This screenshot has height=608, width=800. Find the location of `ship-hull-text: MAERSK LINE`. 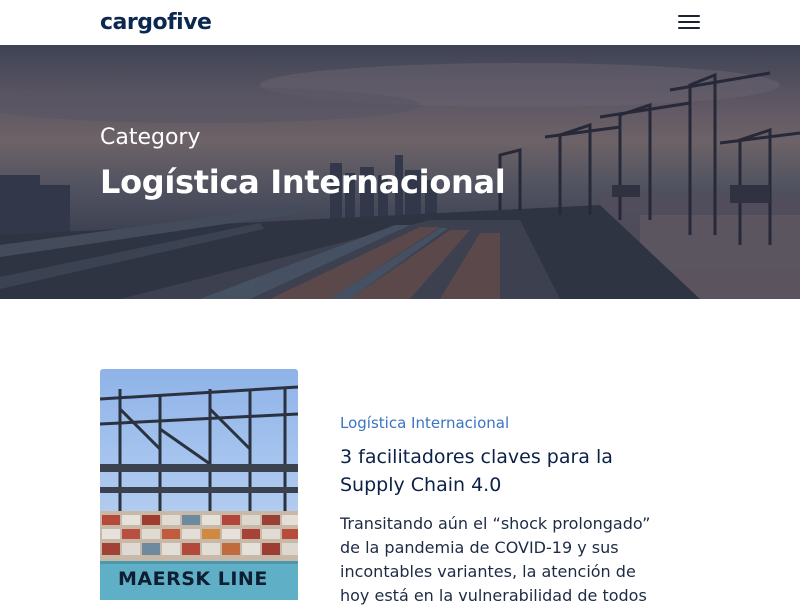

ship-hull-text: MAERSK LINE is located at coordinates (193, 579).